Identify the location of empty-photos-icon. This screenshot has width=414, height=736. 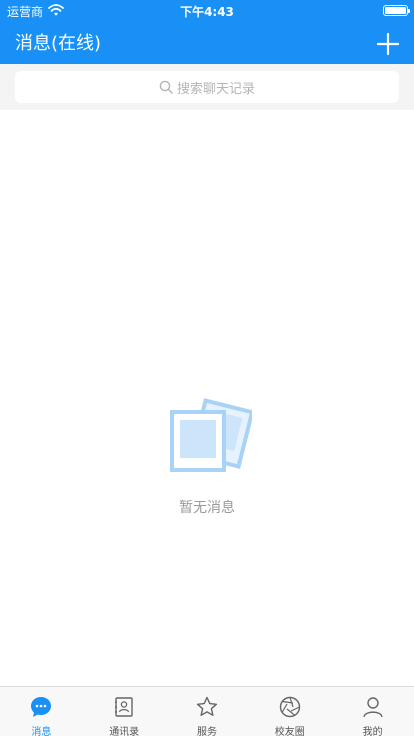
(211, 435).